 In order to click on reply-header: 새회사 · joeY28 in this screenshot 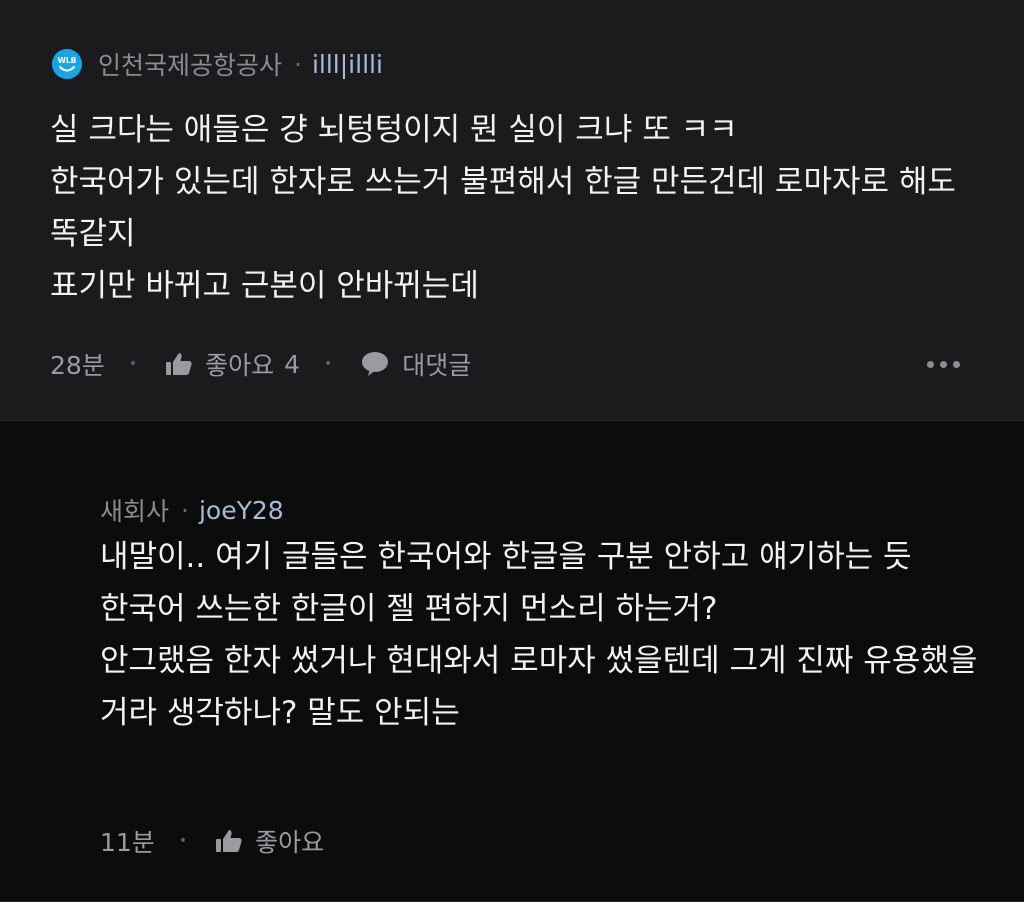, I will do `click(192, 510)`.